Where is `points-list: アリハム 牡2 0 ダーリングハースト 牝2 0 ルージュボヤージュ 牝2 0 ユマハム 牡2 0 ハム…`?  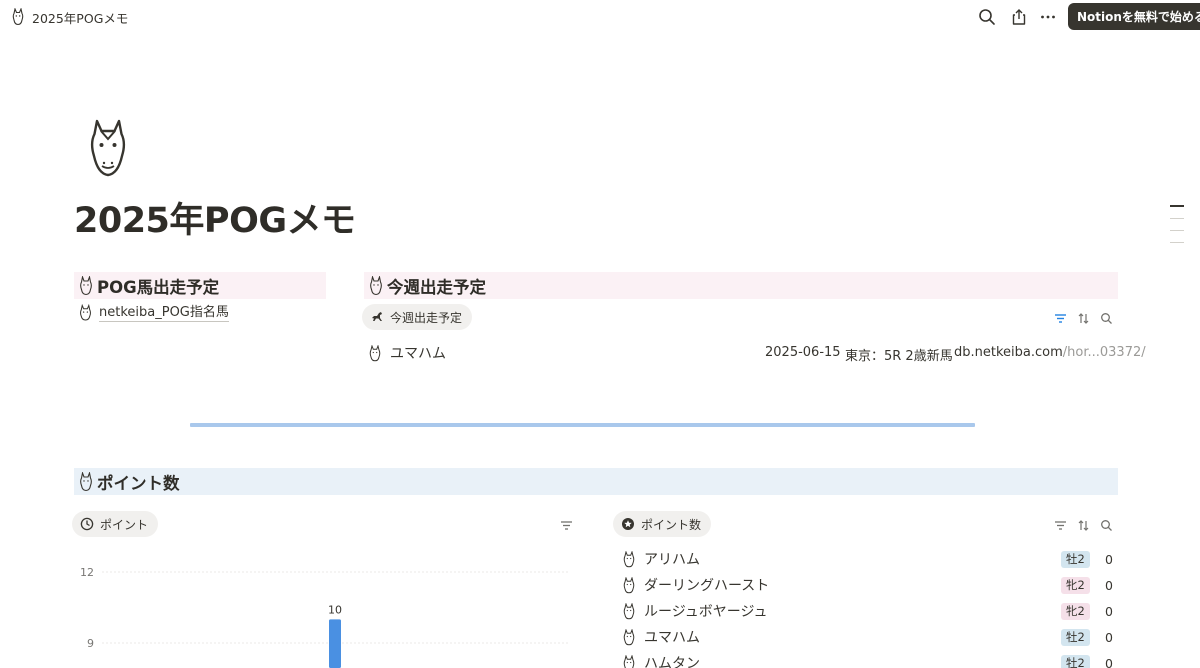 points-list: アリハム 牡2 0 ダーリングハースト 牝2 0 ルージュボヤージュ 牝2 0 ユマハム 牡2 0 ハム… is located at coordinates (868, 607).